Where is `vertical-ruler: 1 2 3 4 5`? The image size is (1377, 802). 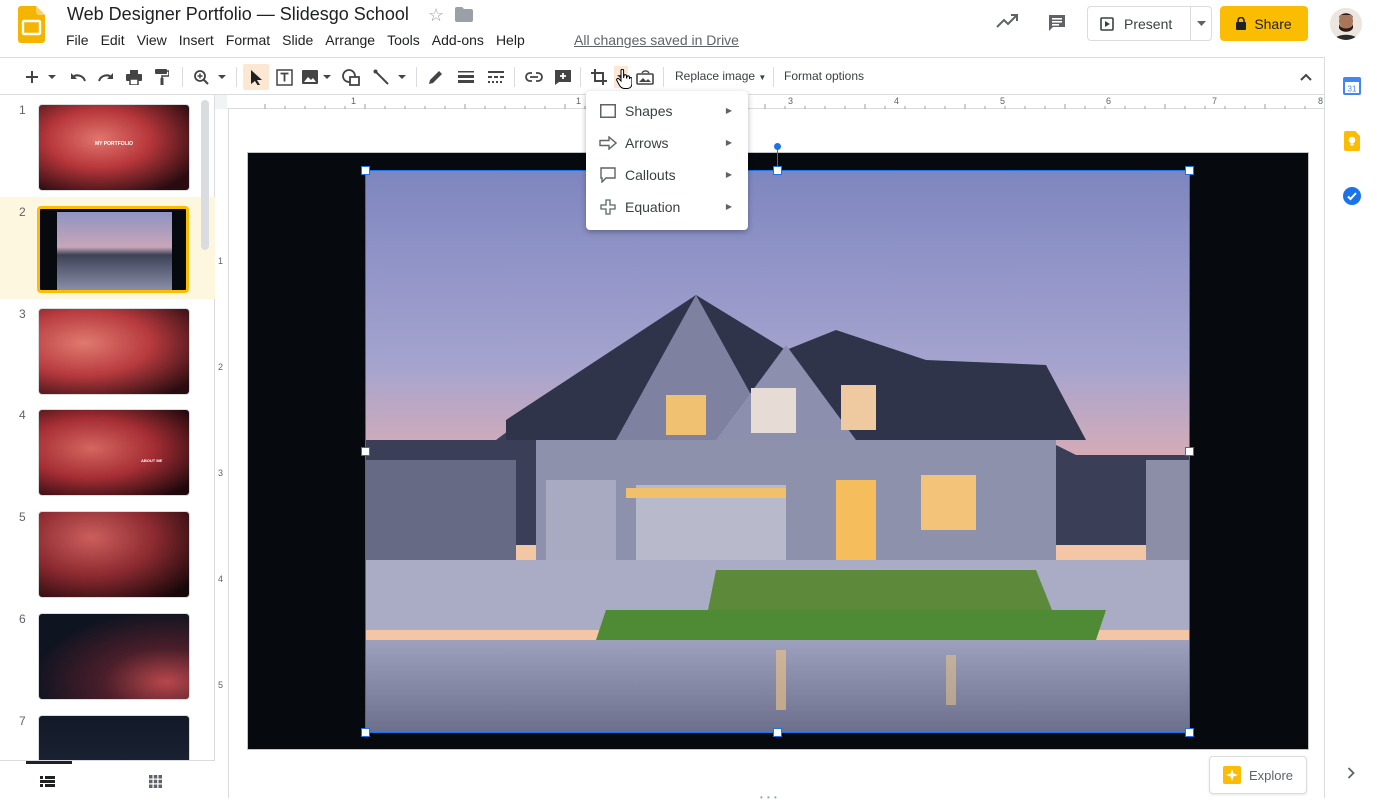 vertical-ruler: 1 2 3 4 5 is located at coordinates (222, 453).